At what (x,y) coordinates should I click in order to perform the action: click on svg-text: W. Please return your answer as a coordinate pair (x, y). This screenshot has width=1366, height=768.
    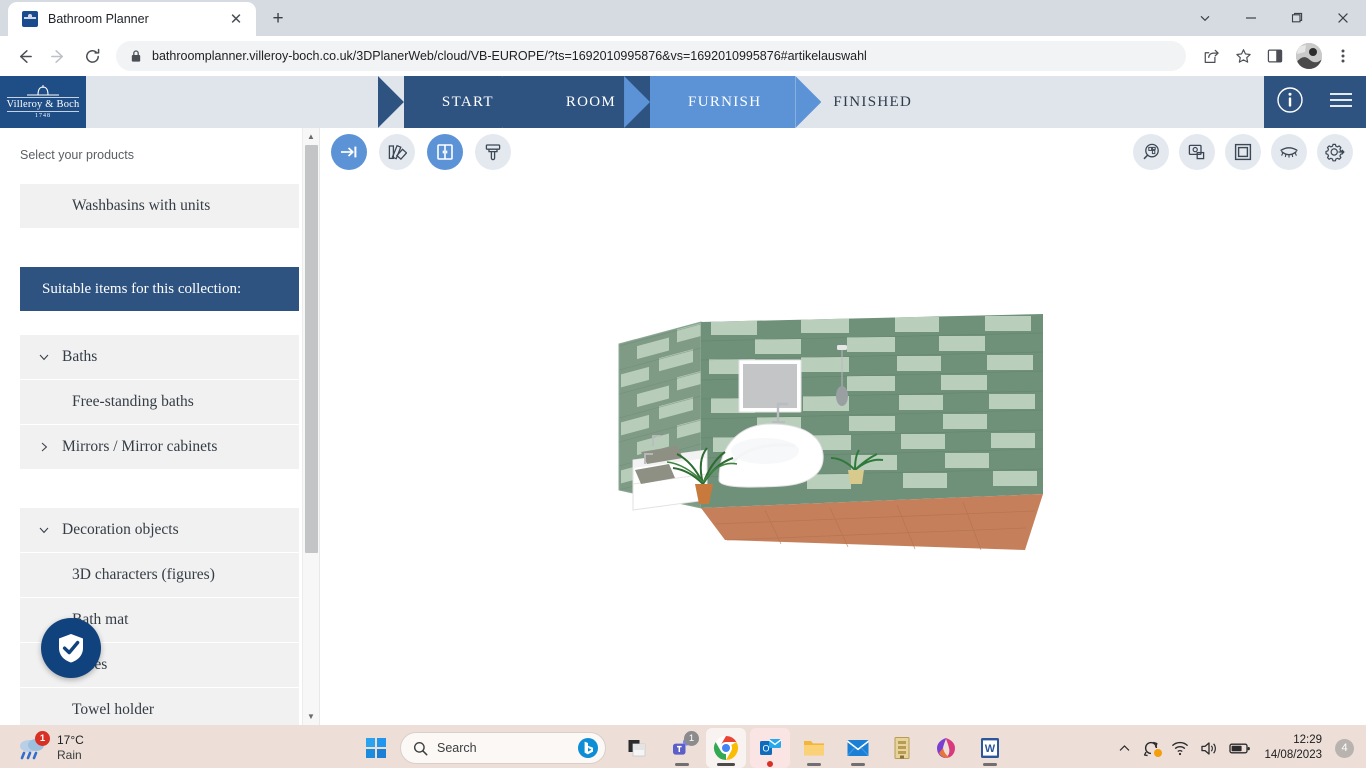
    Looking at the image, I should click on (990, 749).